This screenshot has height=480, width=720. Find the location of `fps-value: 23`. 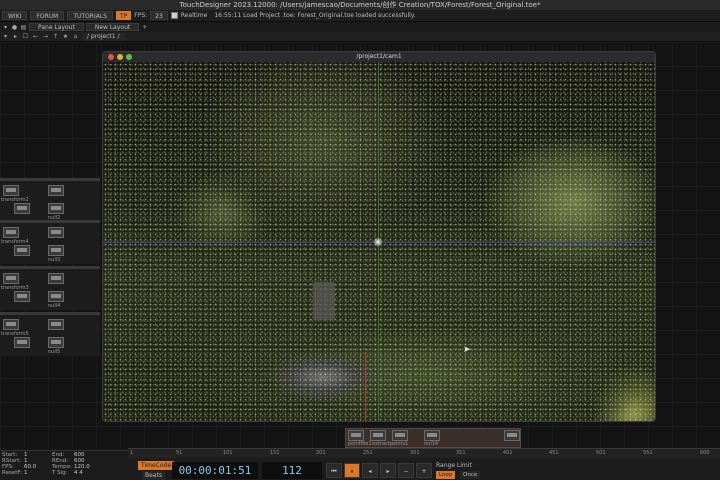

fps-value: 23 is located at coordinates (159, 15).